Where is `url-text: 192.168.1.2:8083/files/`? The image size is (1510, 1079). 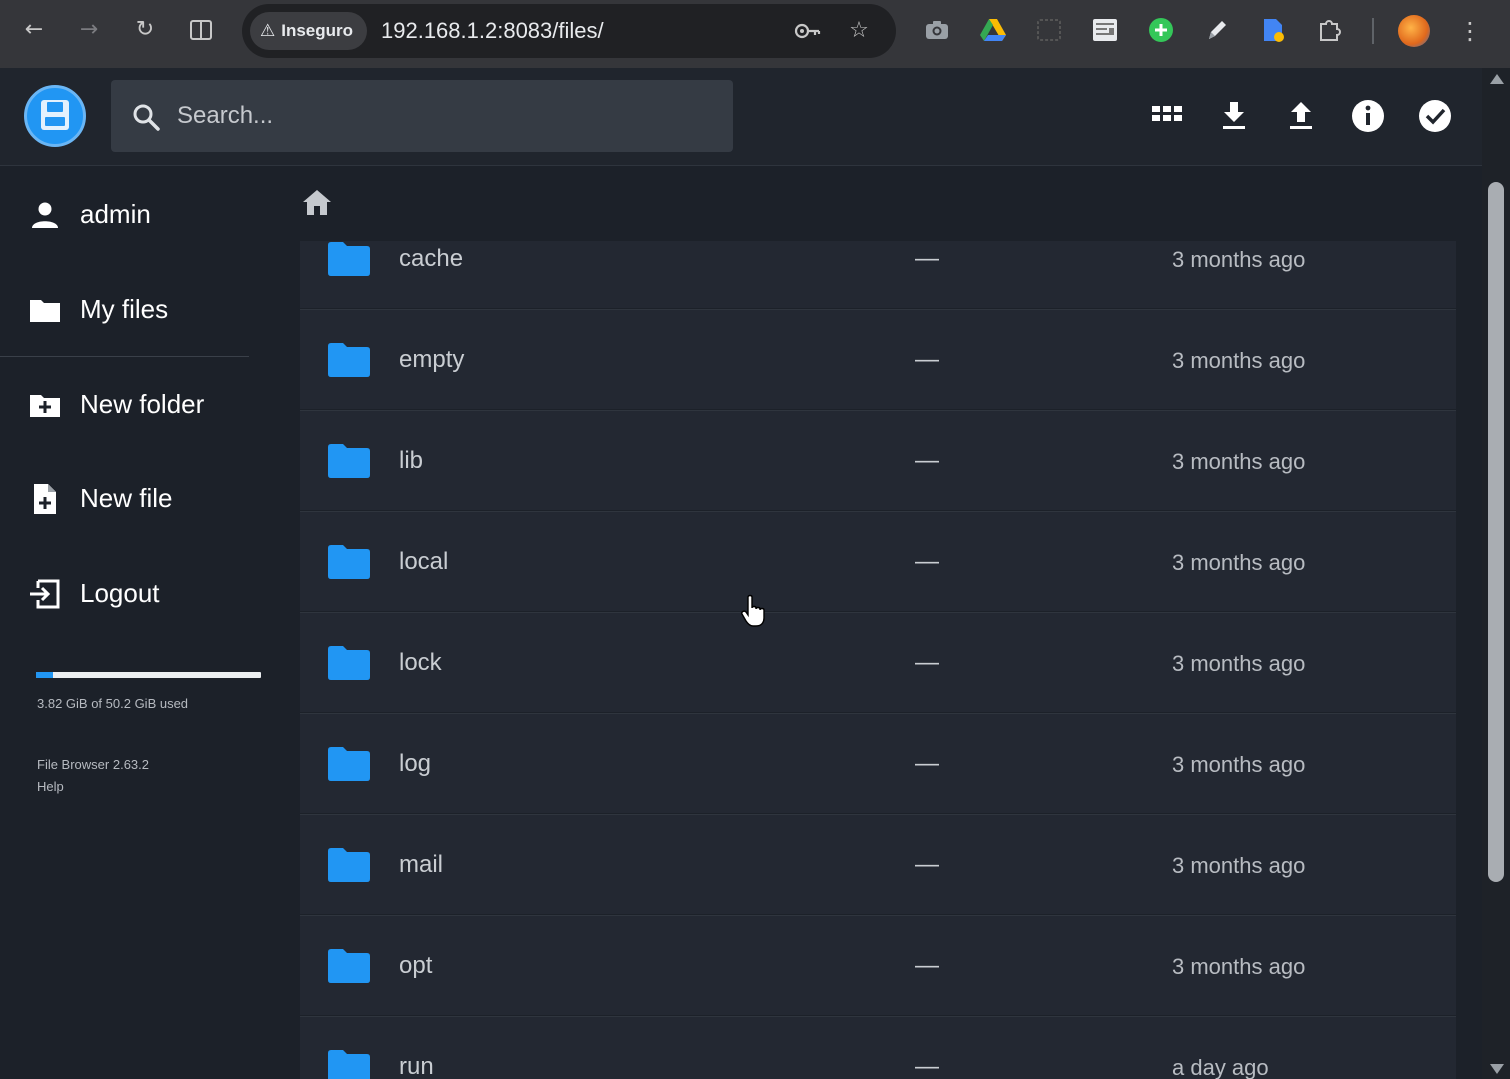 url-text: 192.168.1.2:8083/files/ is located at coordinates (492, 31).